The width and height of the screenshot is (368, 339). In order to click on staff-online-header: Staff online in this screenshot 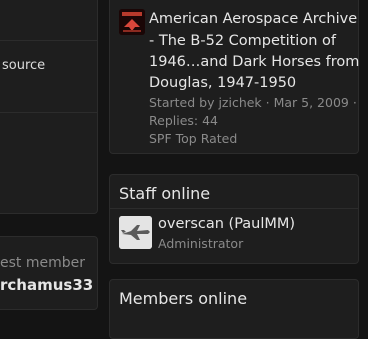, I will do `click(164, 193)`.